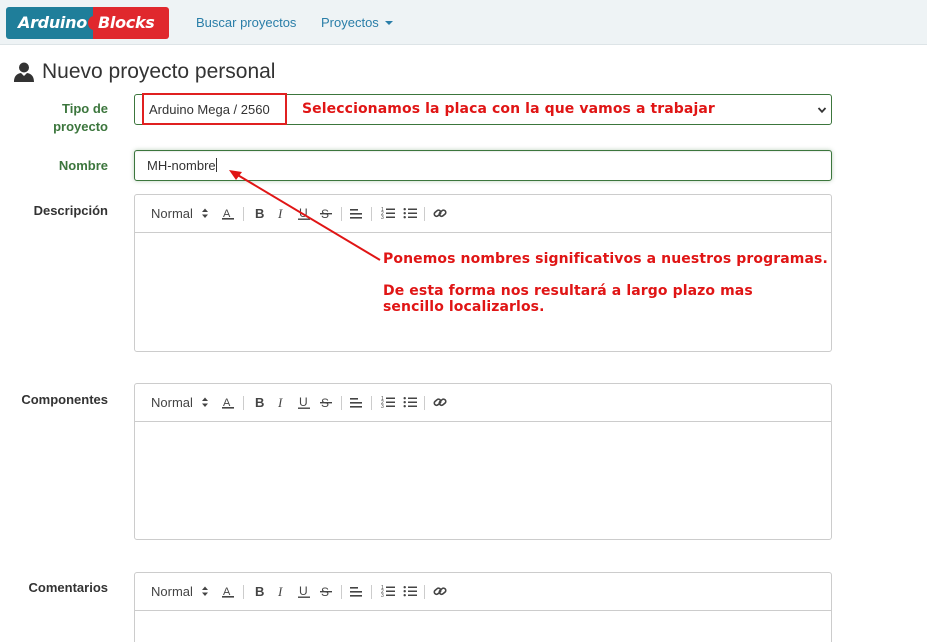  Describe the element at coordinates (483, 480) in the screenshot. I see `components-editor-body` at that location.